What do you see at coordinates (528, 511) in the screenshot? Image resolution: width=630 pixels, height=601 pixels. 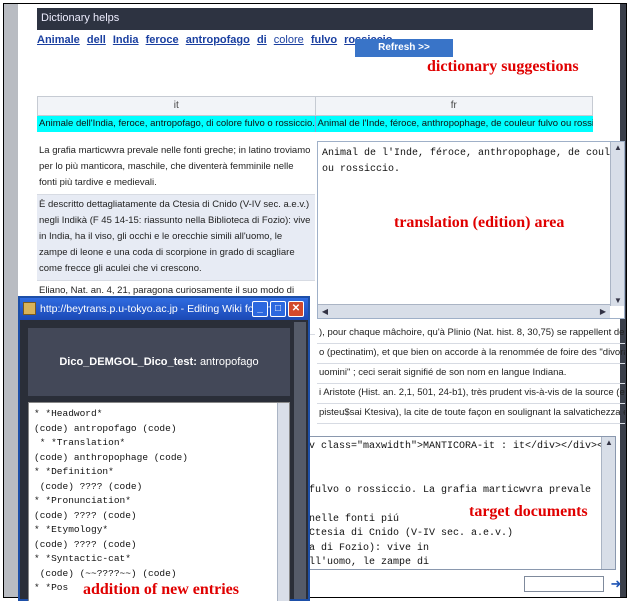 I see `annotation-target-documents: target documents` at bounding box center [528, 511].